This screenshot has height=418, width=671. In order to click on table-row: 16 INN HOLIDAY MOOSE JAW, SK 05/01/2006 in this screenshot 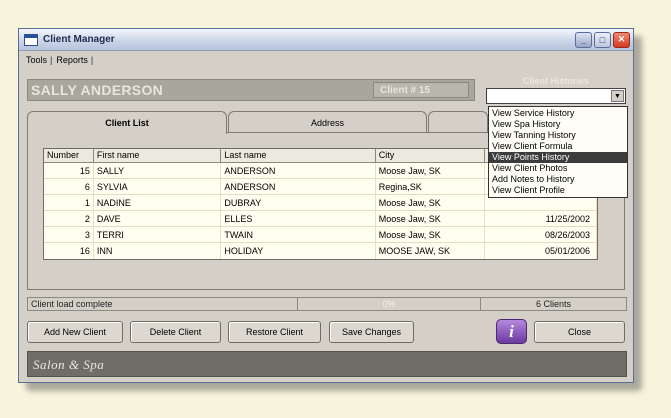, I will do `click(320, 251)`.